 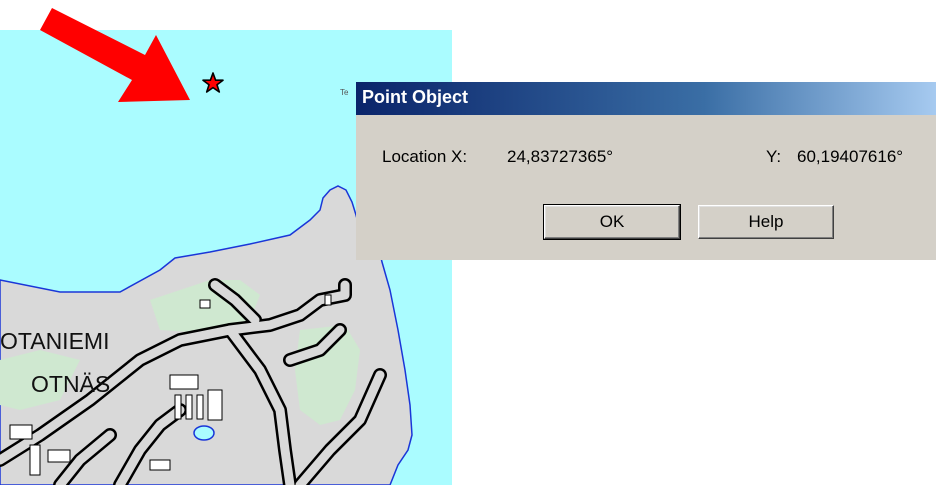 I want to click on star-marker-icon, so click(x=213, y=83).